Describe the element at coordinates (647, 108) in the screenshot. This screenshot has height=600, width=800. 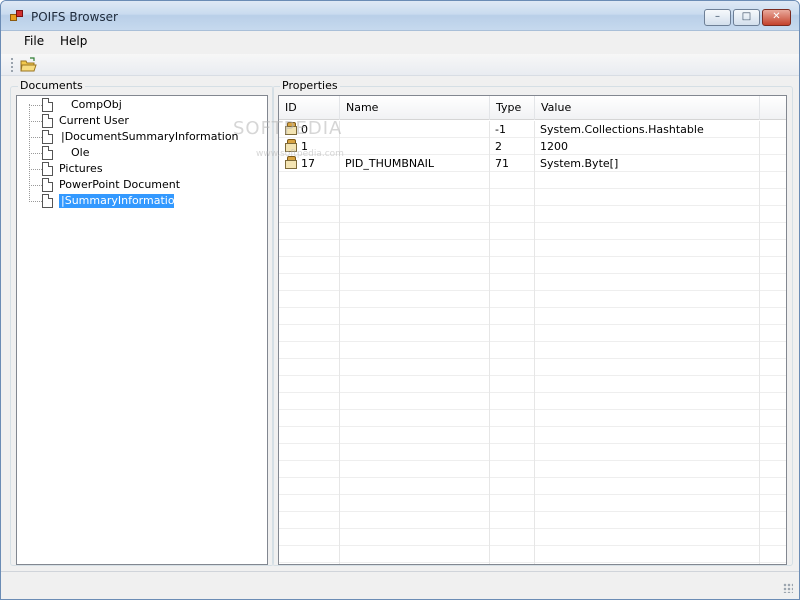
I see `column-header-value: Value` at that location.